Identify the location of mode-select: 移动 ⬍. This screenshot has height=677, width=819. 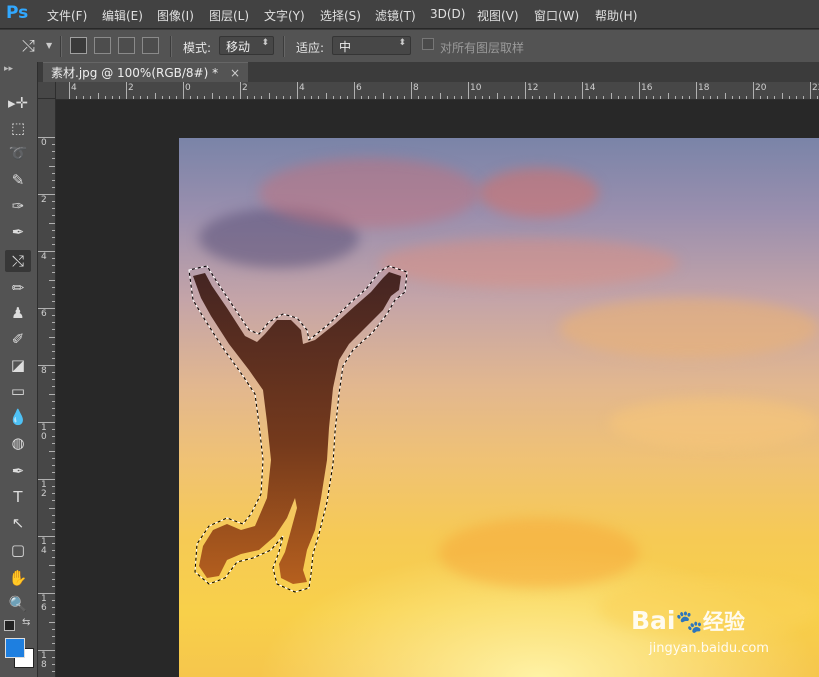
(246, 45).